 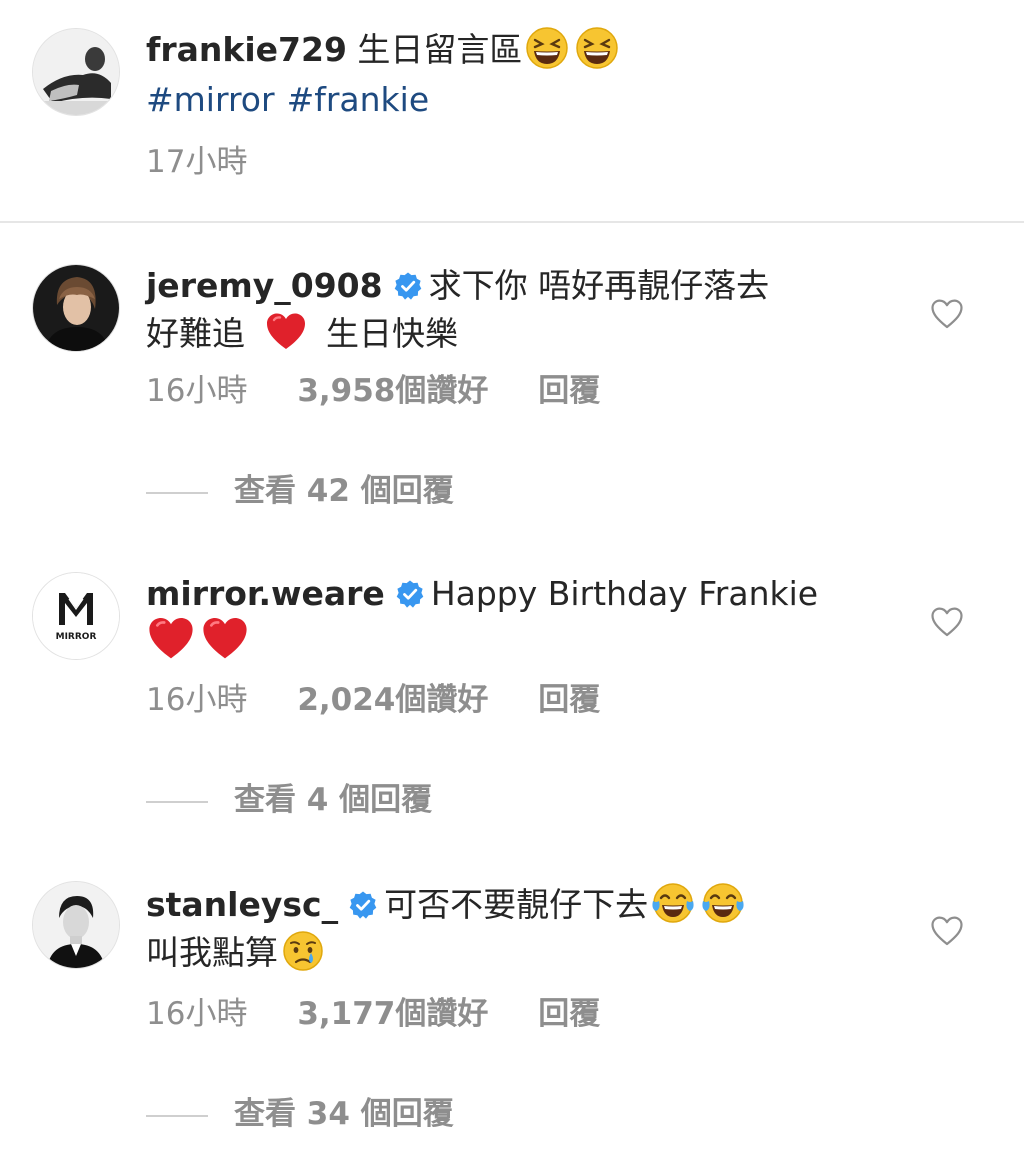 What do you see at coordinates (344, 491) in the screenshot?
I see `view-replies-label: 查看 42 個回覆` at bounding box center [344, 491].